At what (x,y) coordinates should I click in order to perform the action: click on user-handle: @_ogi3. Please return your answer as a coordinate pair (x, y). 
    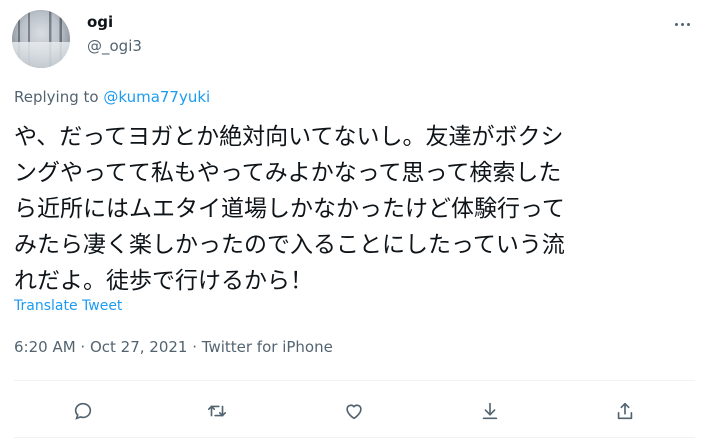
    Looking at the image, I should click on (114, 46).